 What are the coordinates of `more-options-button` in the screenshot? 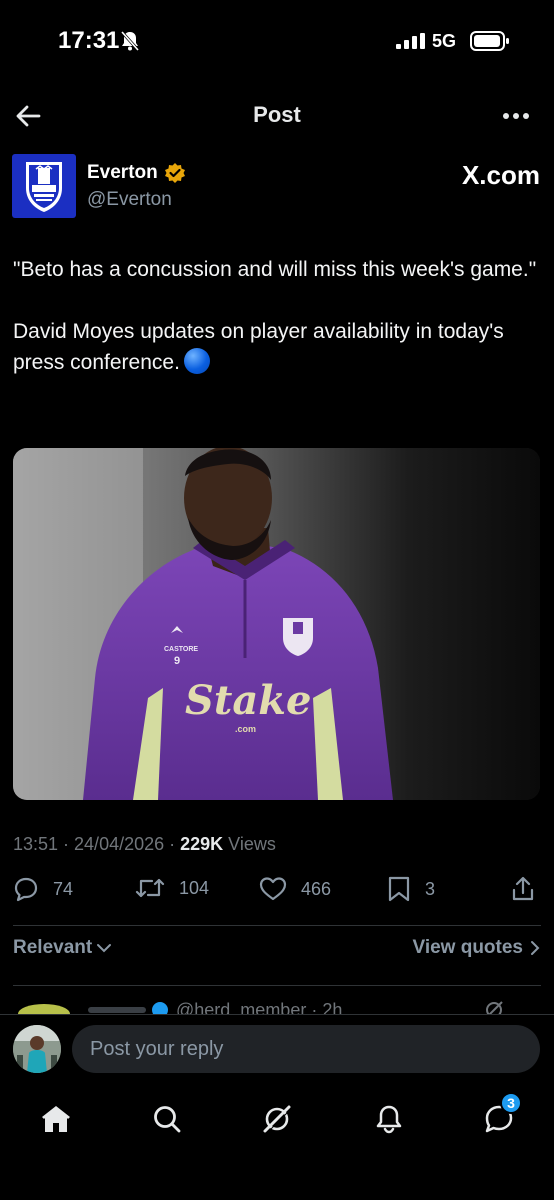 It's located at (516, 116).